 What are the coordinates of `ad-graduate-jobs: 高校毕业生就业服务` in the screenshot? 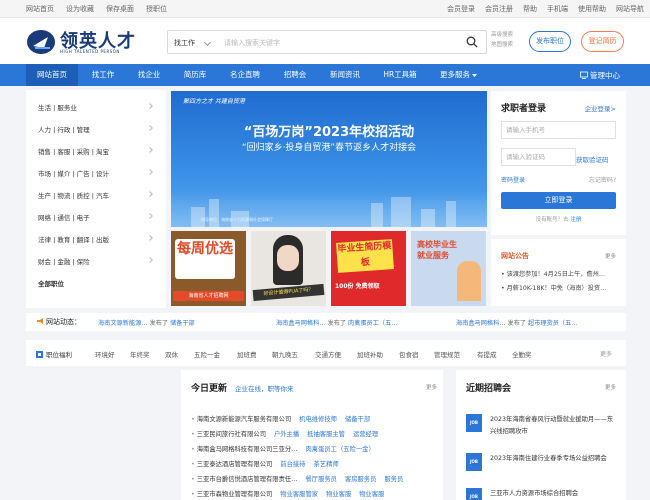 It's located at (448, 268).